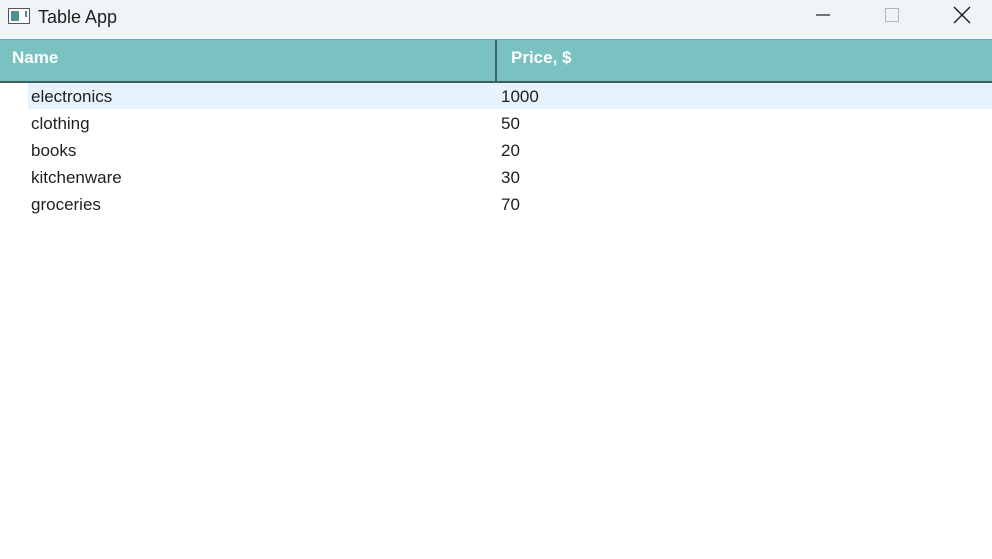 The height and width of the screenshot is (559, 992). Describe the element at coordinates (72, 96) in the screenshot. I see `cell-name: electronics` at that location.